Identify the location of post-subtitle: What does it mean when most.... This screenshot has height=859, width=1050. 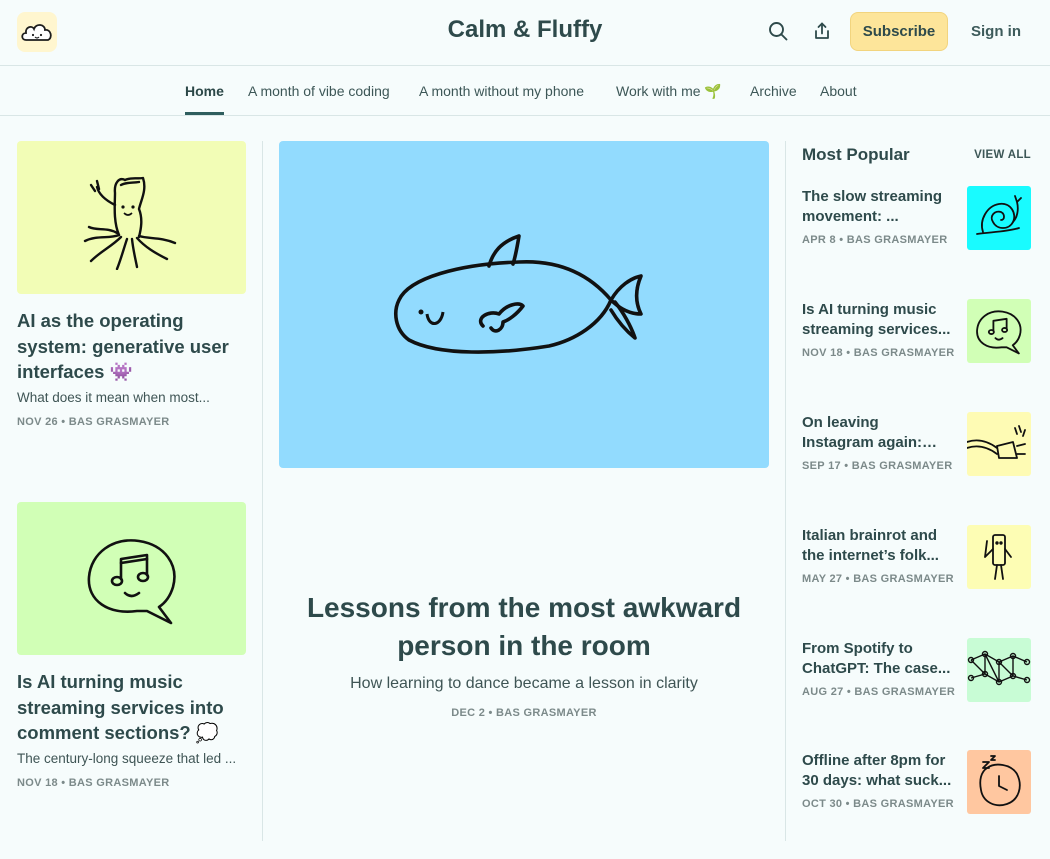
(113, 397).